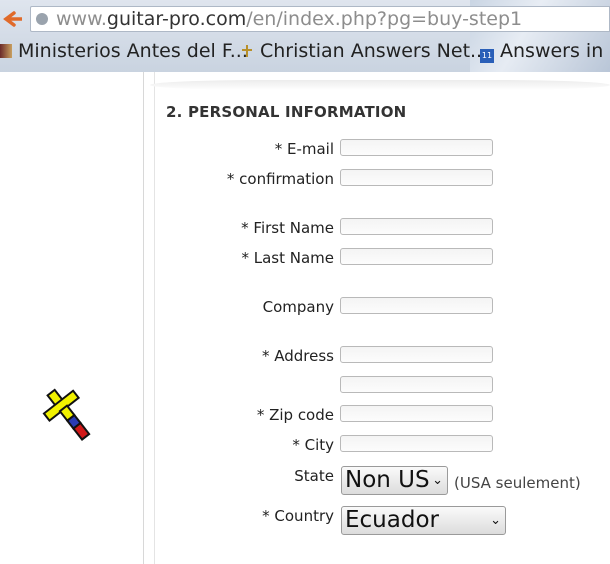  Describe the element at coordinates (81, 19) in the screenshot. I see `url-prefix: www.` at that location.